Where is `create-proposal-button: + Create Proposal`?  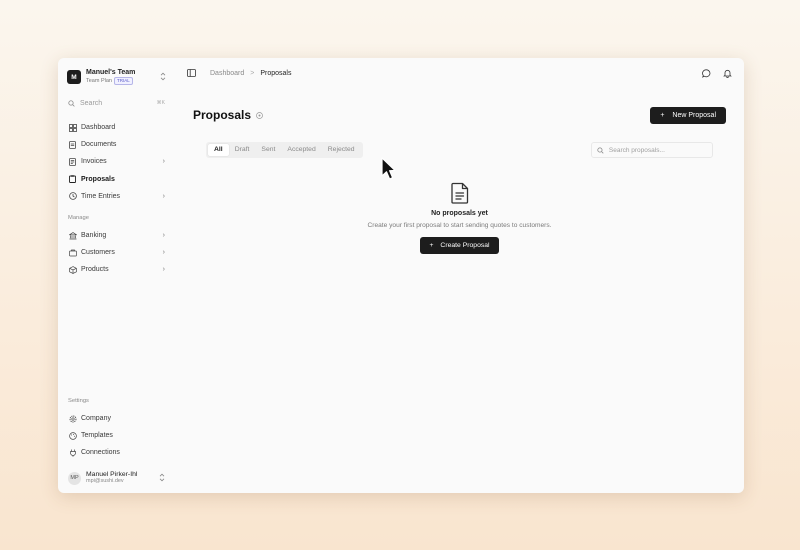 create-proposal-button: + Create Proposal is located at coordinates (459, 245).